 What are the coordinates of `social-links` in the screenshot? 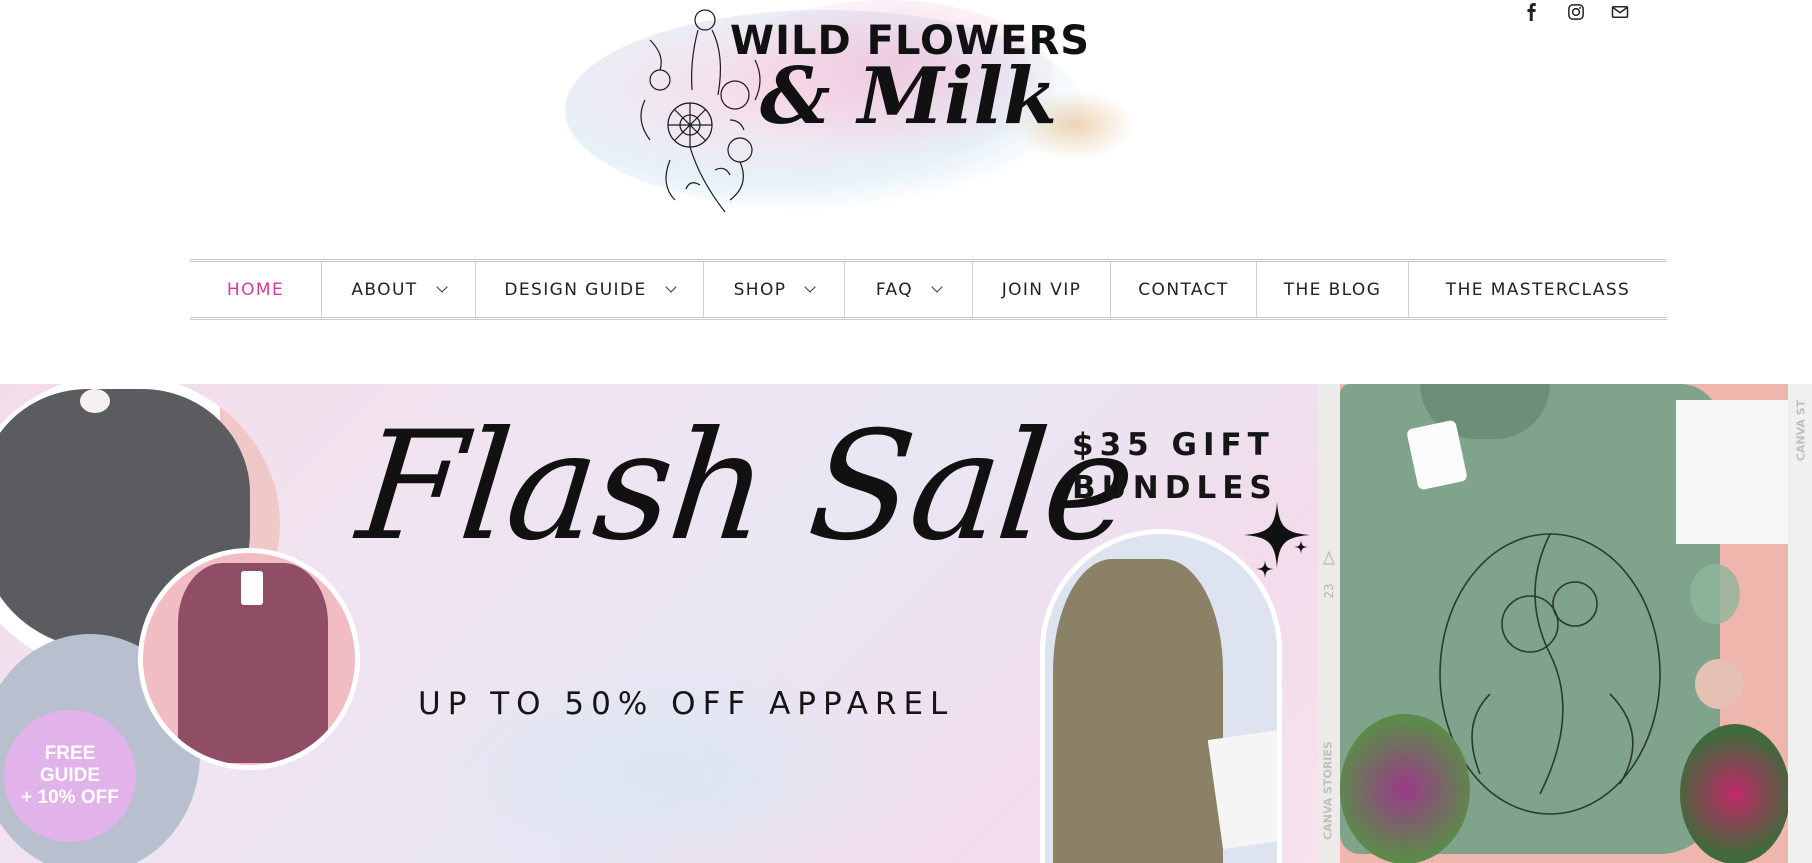 It's located at (1576, 12).